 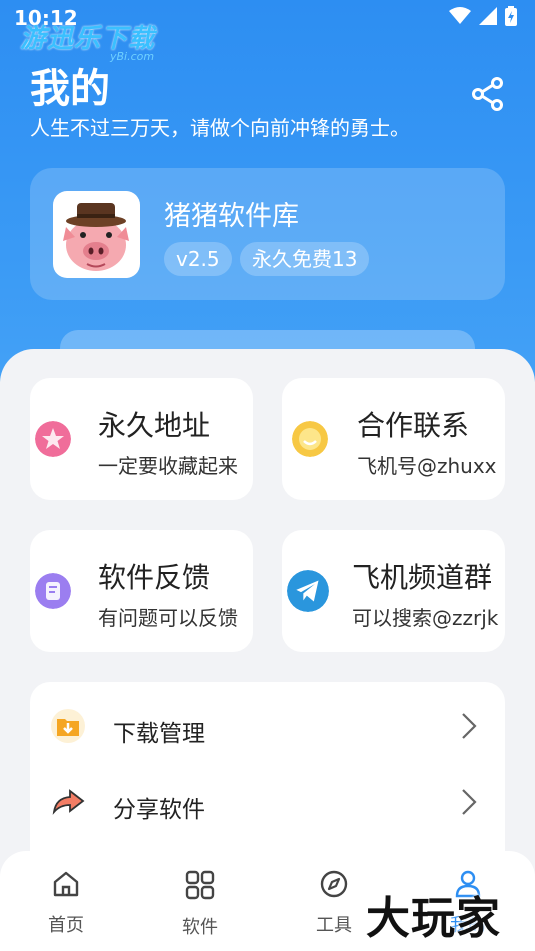 What do you see at coordinates (66, 903) in the screenshot?
I see `tab-home: 首页` at bounding box center [66, 903].